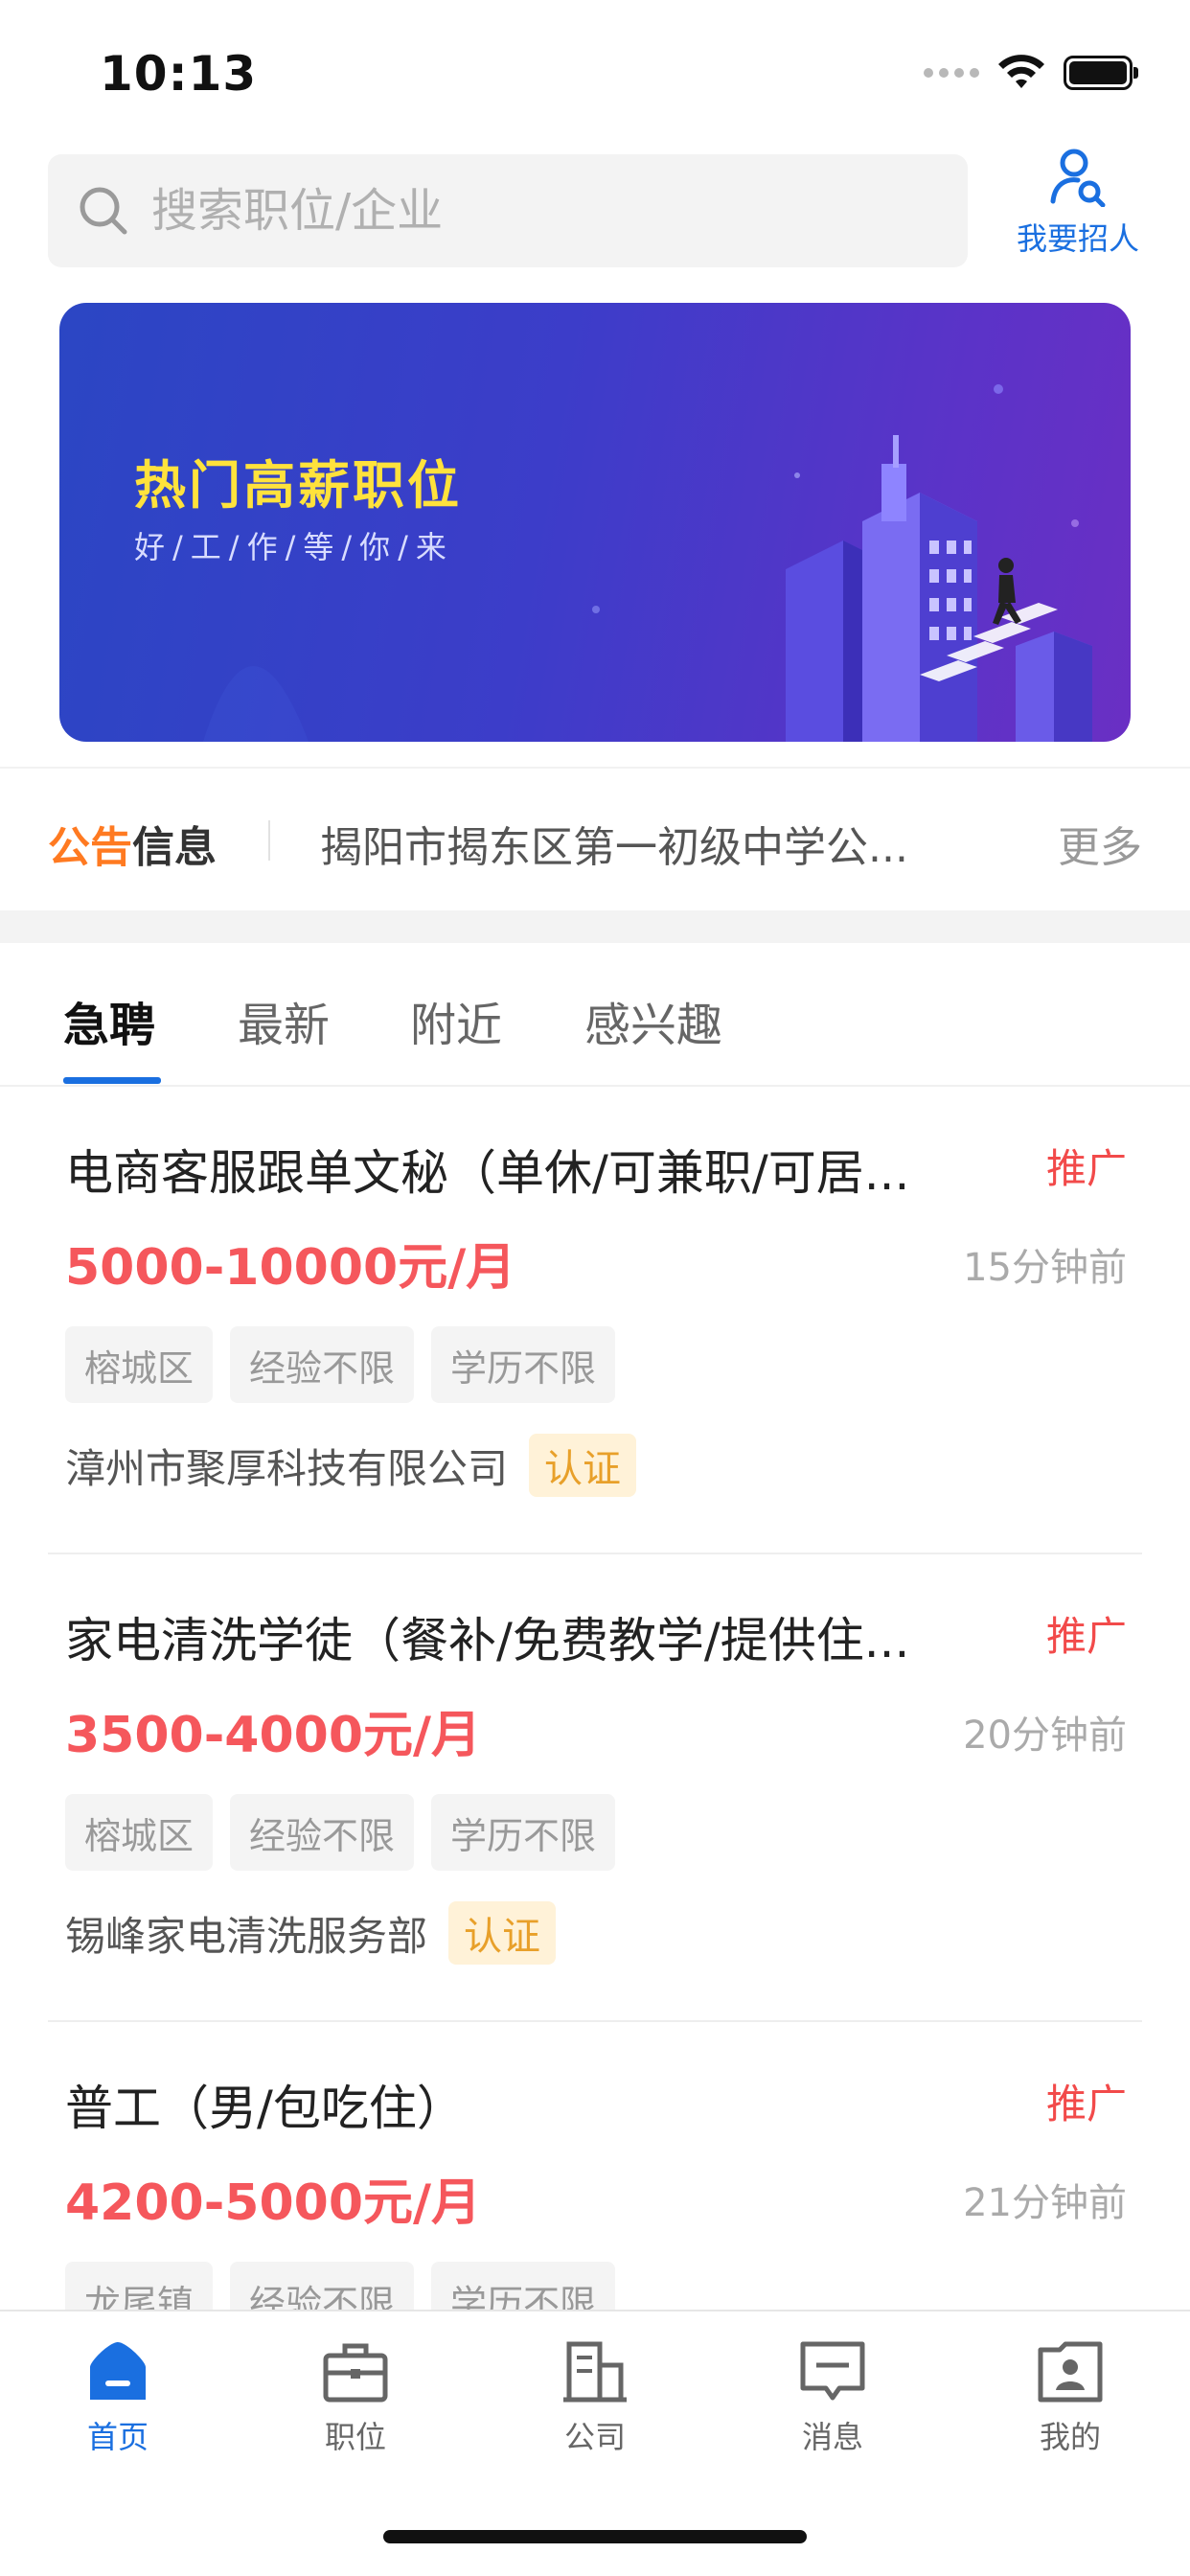 Image resolution: width=1190 pixels, height=2576 pixels. I want to click on search-box, so click(508, 210).